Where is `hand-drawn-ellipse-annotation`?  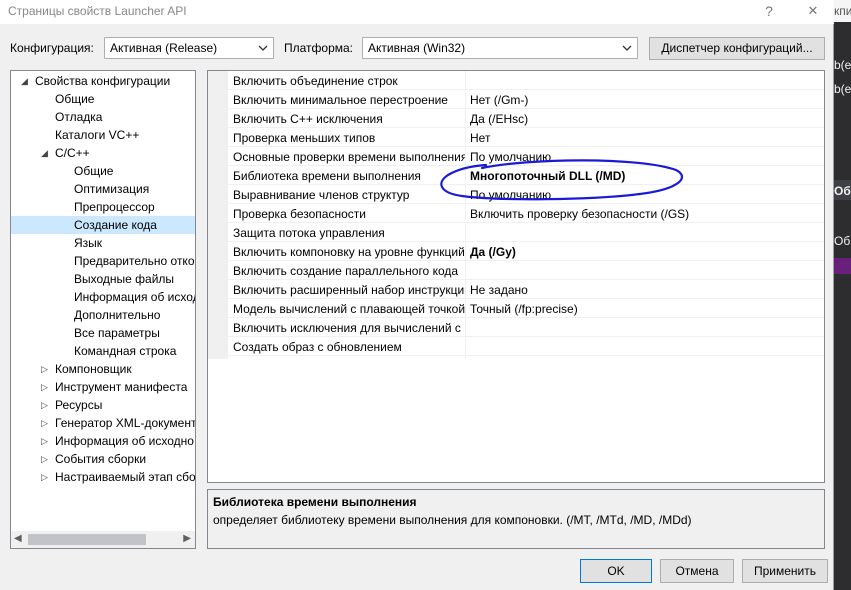 hand-drawn-ellipse-annotation is located at coordinates (561, 180).